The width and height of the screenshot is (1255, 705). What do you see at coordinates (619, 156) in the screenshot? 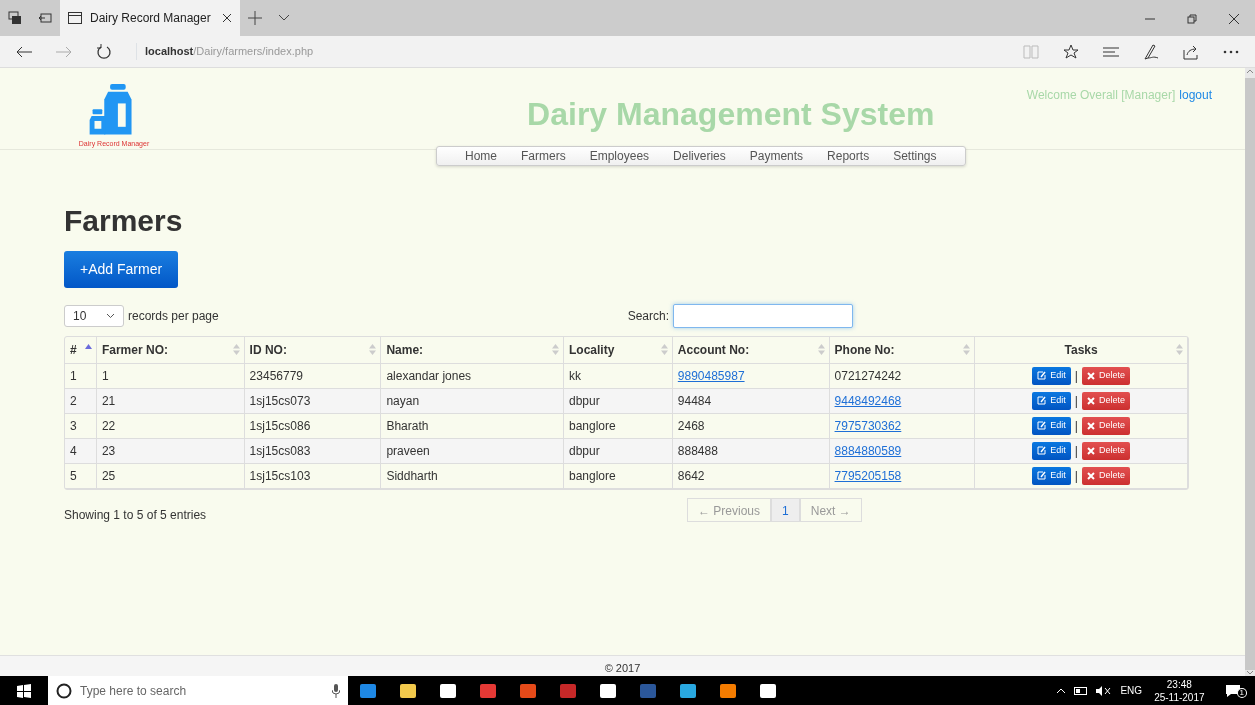
I see `nav-link: Employees` at bounding box center [619, 156].